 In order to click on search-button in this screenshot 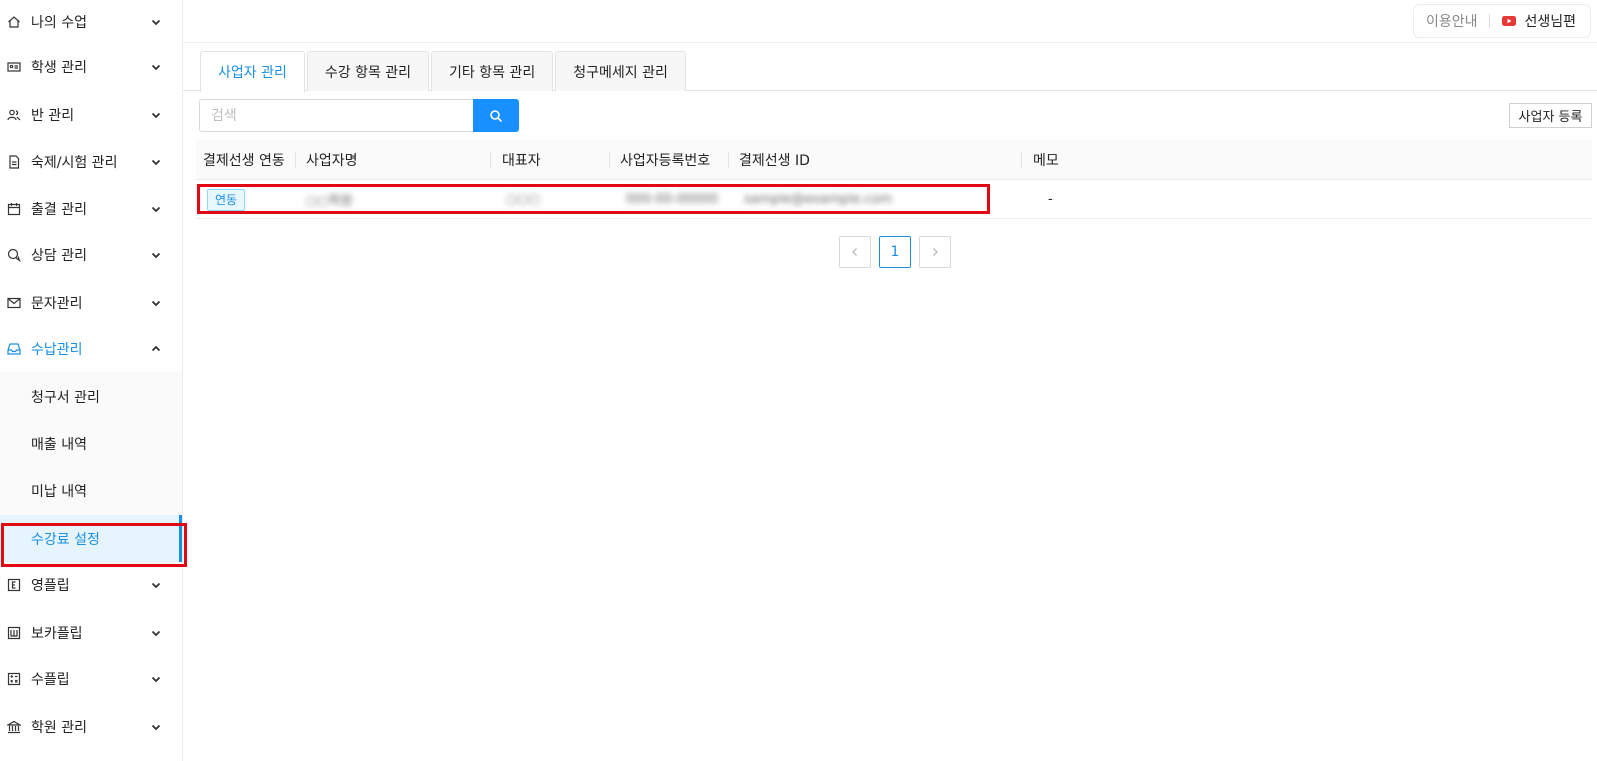, I will do `click(496, 115)`.